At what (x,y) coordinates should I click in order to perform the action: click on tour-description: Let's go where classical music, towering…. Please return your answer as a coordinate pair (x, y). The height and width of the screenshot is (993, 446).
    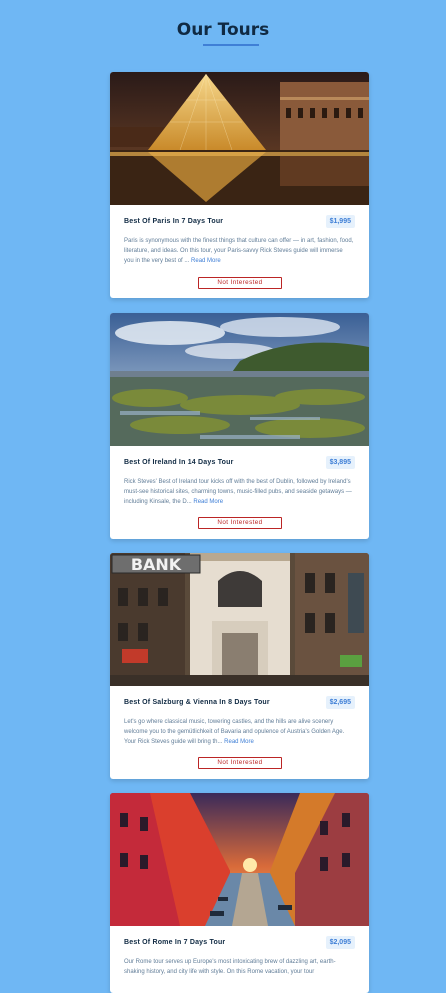
    Looking at the image, I should click on (239, 732).